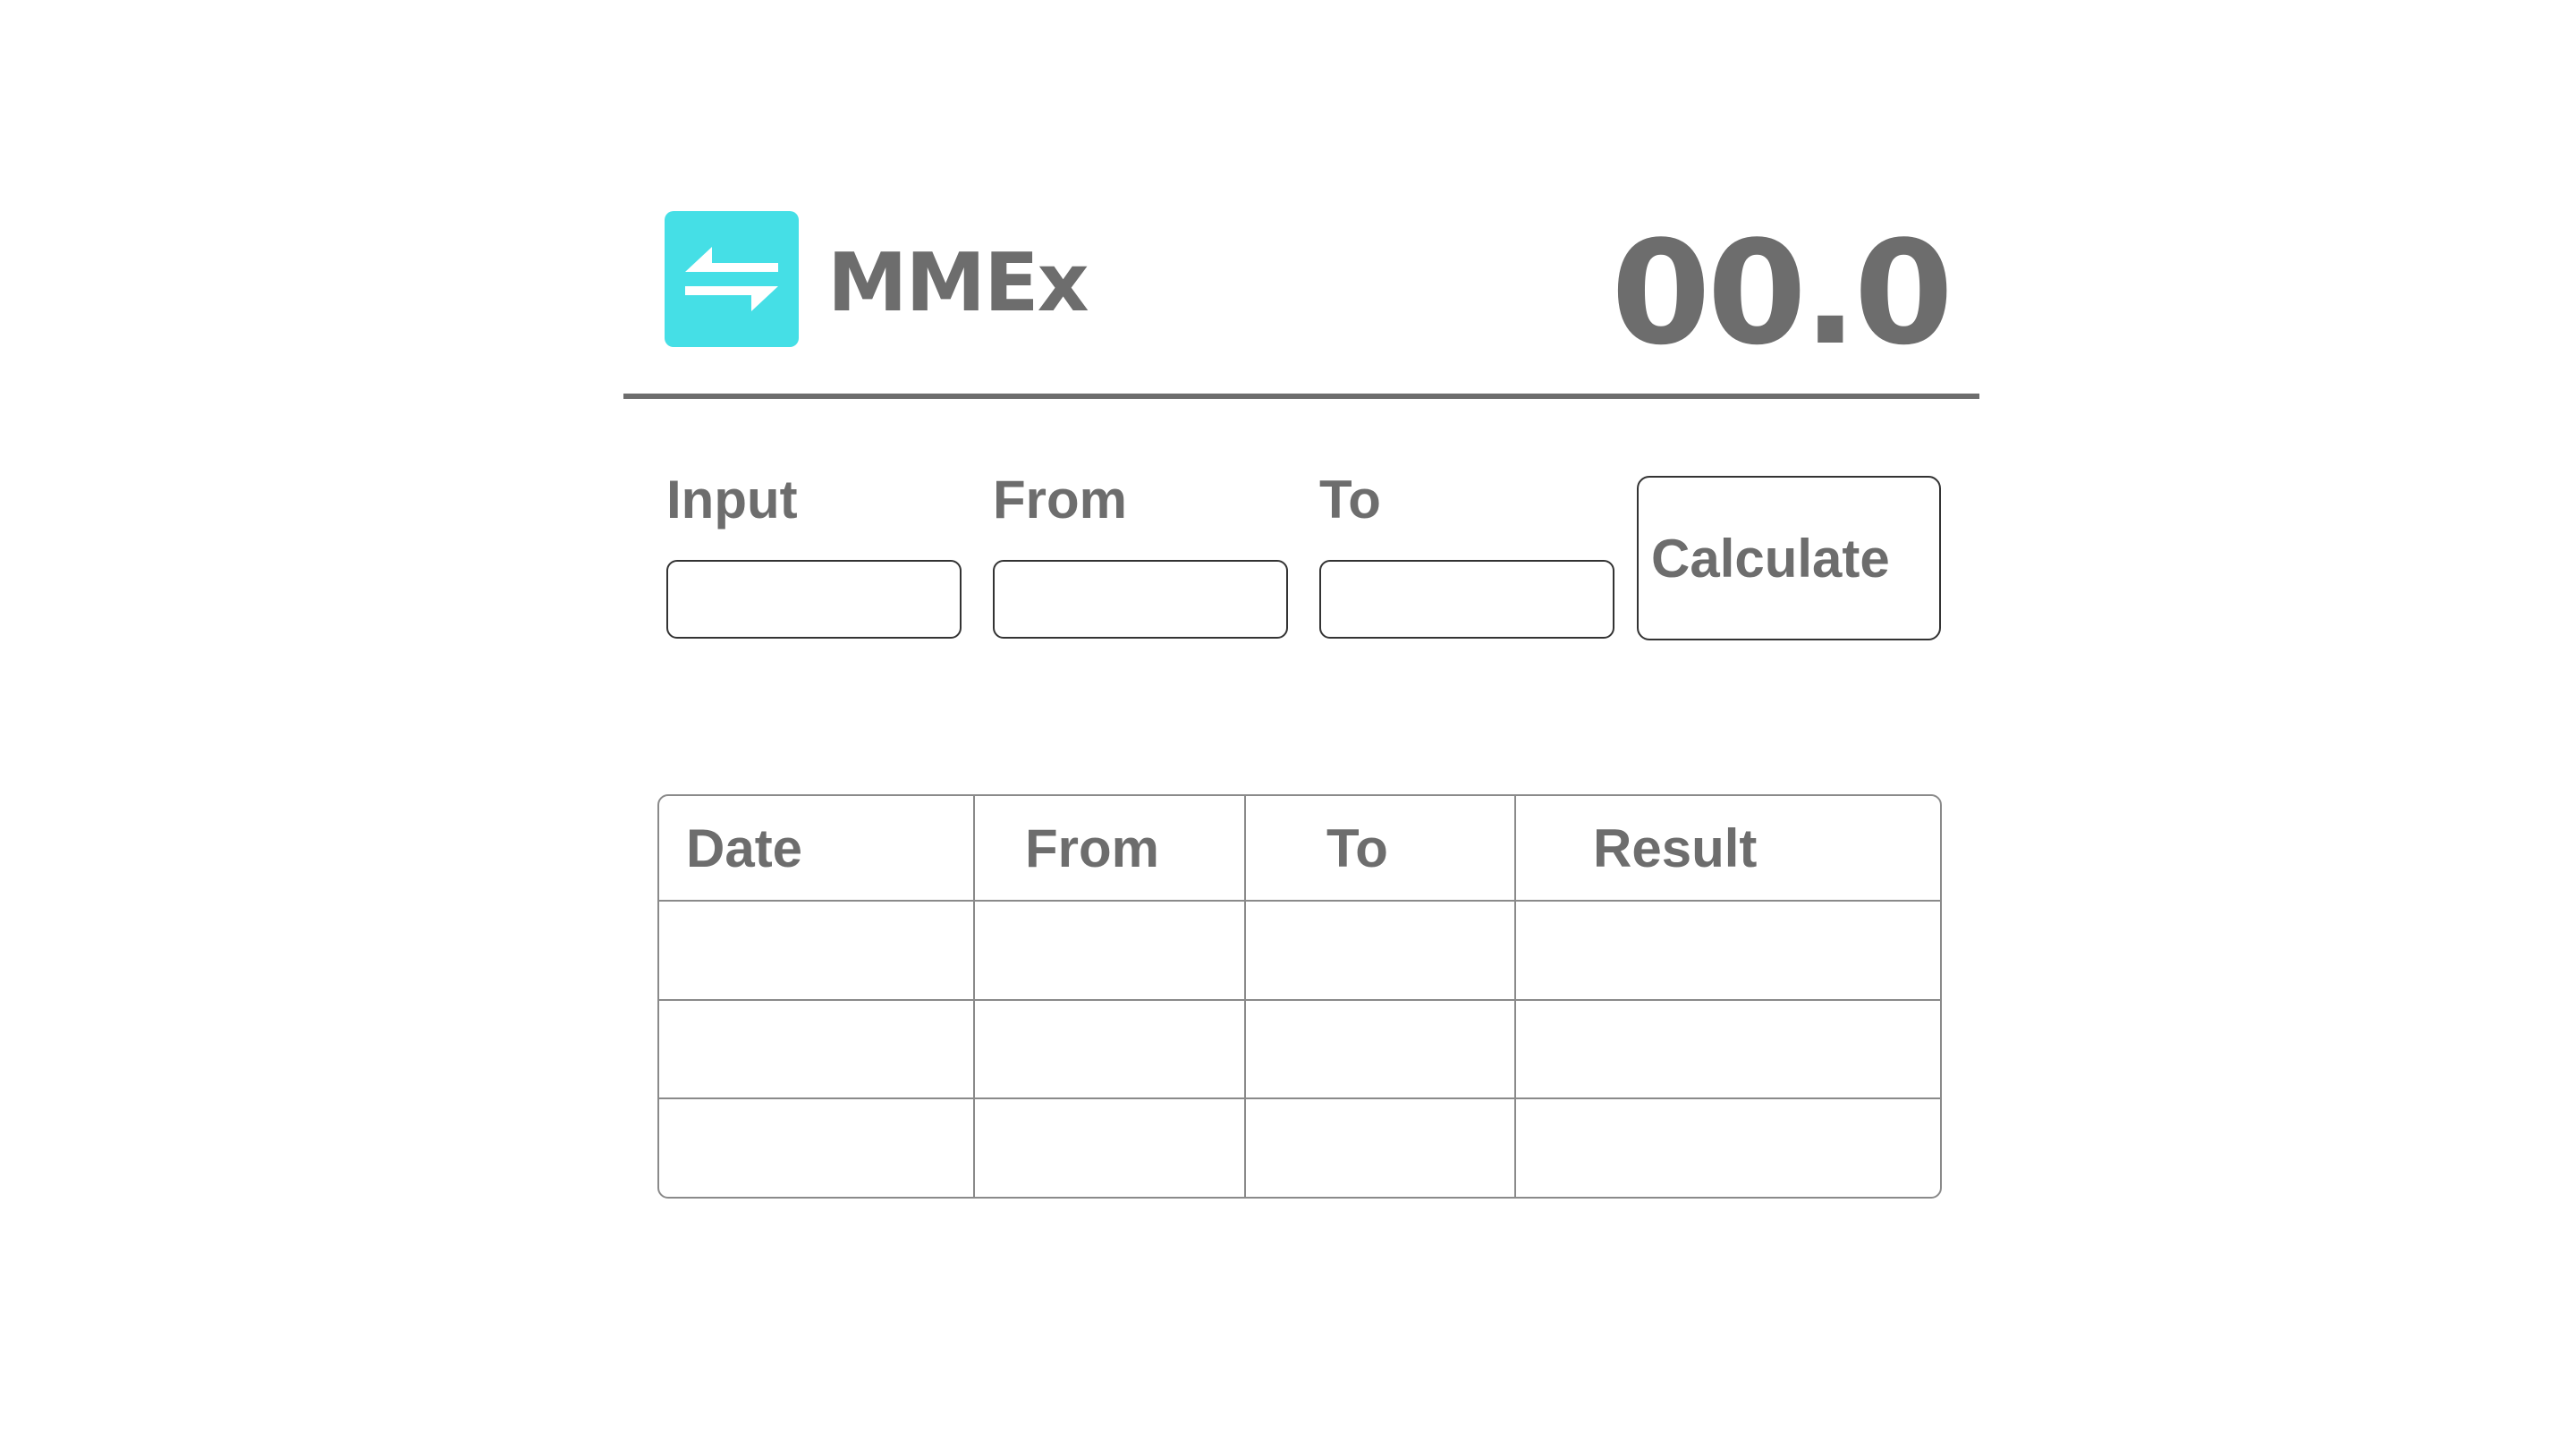 The width and height of the screenshot is (2576, 1449). What do you see at coordinates (1301, 396) in the screenshot?
I see `header-divider` at bounding box center [1301, 396].